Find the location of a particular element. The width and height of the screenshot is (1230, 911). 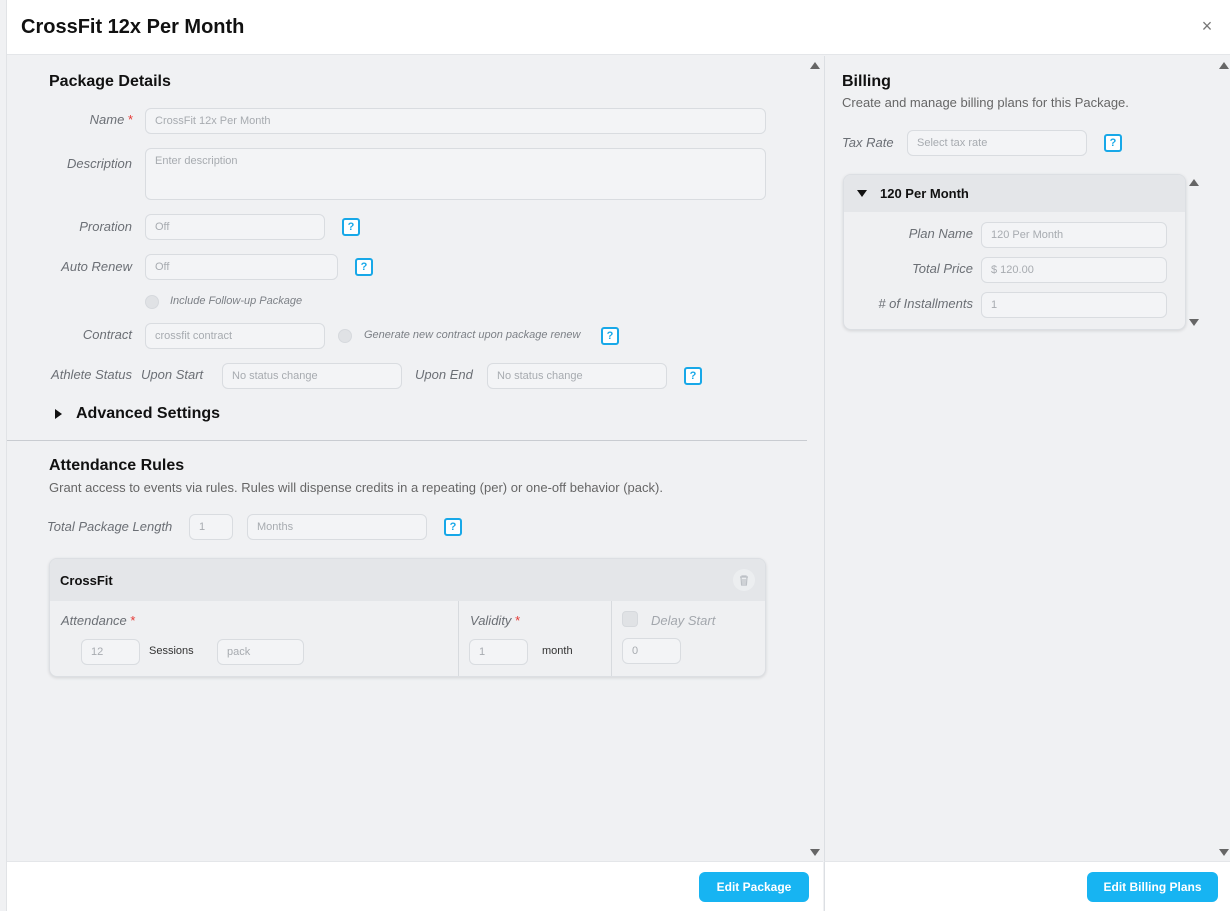

delay-start-label: Delay Start is located at coordinates (683, 620).